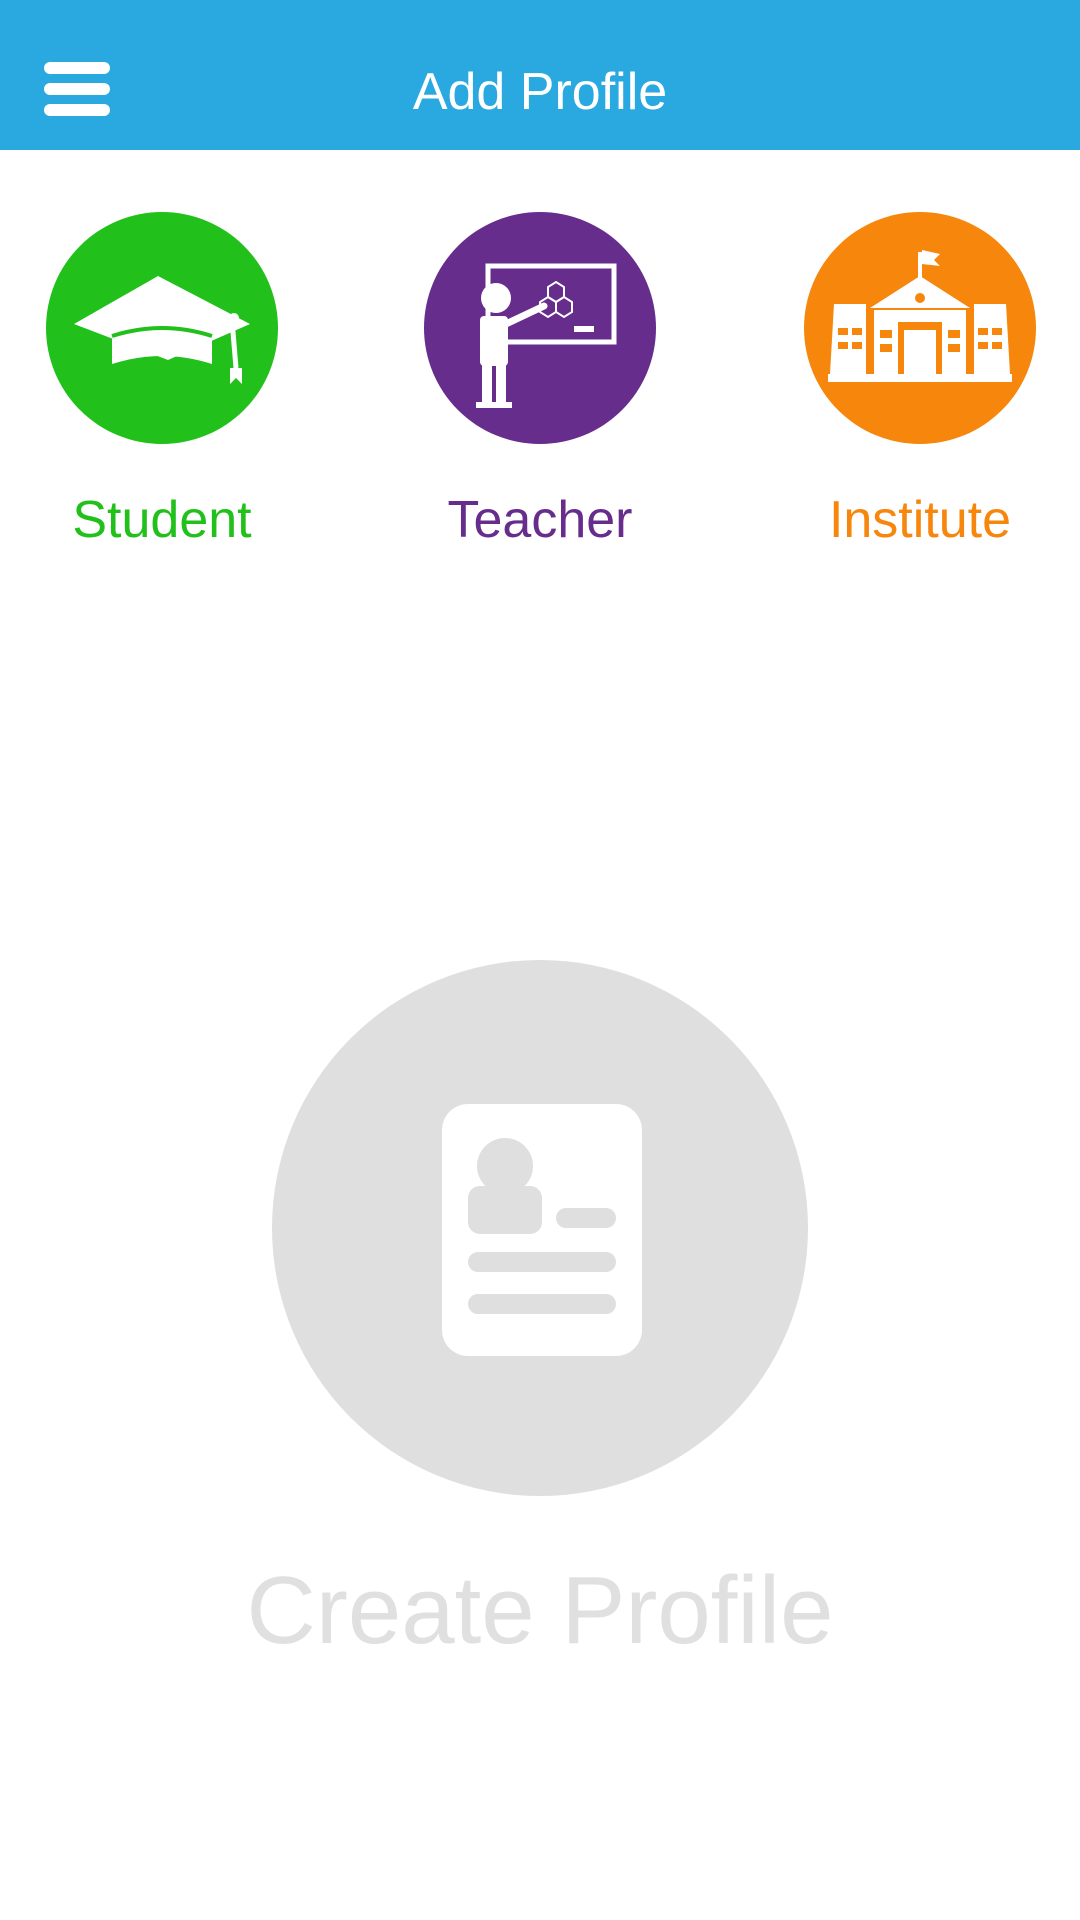  What do you see at coordinates (540, 92) in the screenshot?
I see `page-title: Add Profile` at bounding box center [540, 92].